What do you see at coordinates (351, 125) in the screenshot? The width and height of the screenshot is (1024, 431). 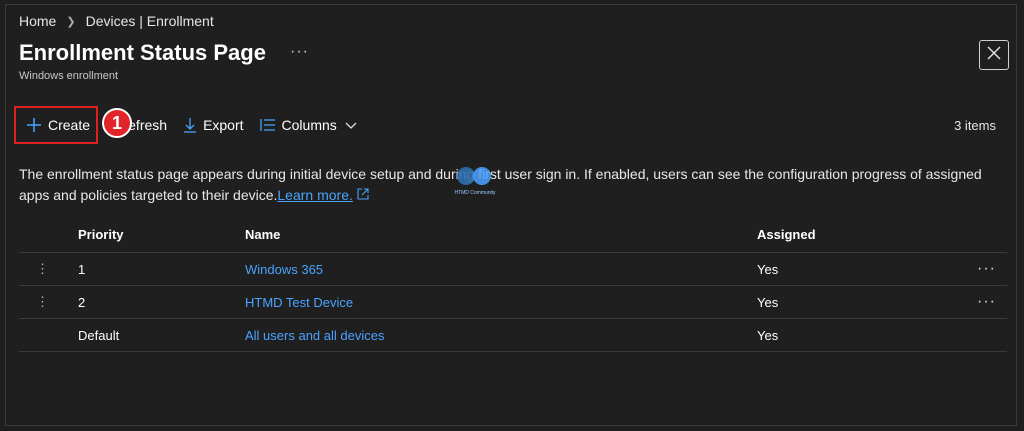 I see `chevron-down-icon` at bounding box center [351, 125].